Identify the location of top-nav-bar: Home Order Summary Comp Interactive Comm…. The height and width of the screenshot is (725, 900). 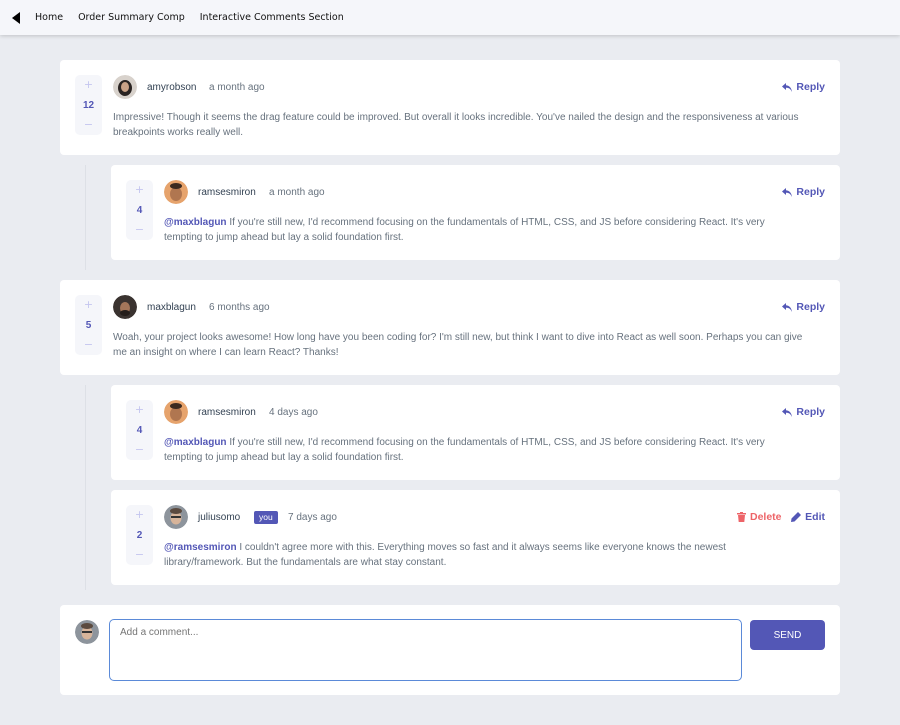
(450, 17).